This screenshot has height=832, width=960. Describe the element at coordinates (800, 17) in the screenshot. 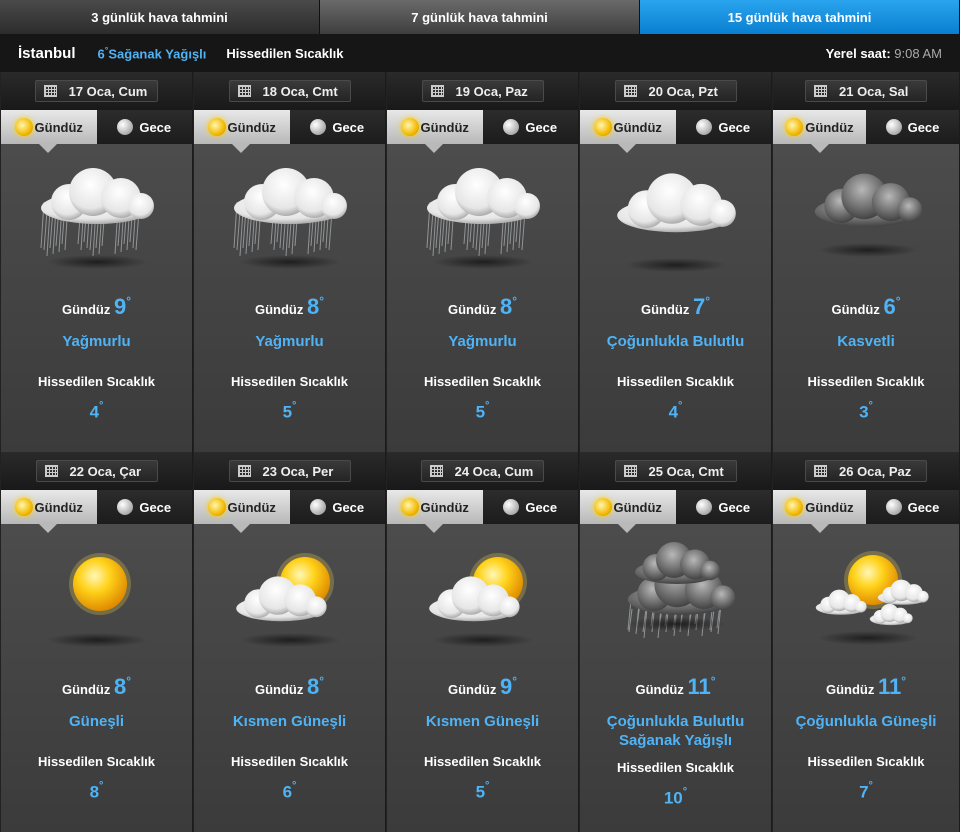

I see `tab-15-day: 15 günlük hava tahmini` at that location.